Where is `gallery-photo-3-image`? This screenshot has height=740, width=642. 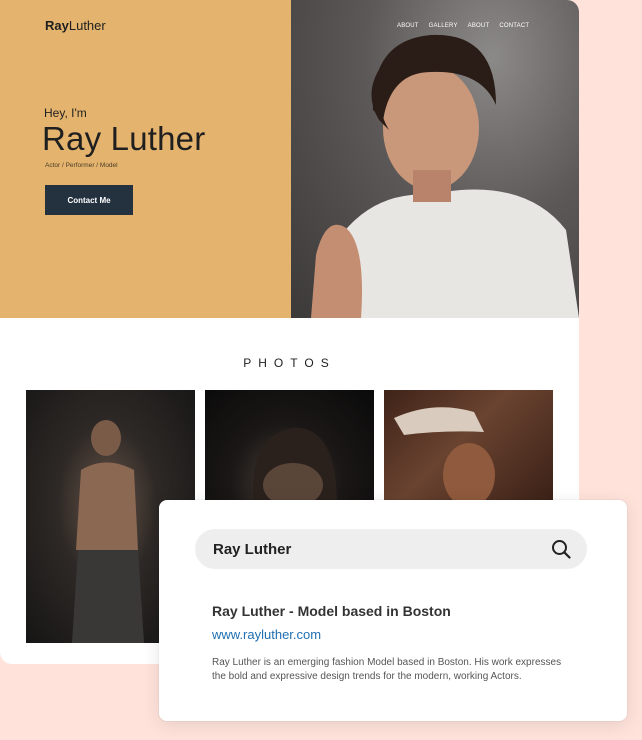 gallery-photo-3-image is located at coordinates (444, 453).